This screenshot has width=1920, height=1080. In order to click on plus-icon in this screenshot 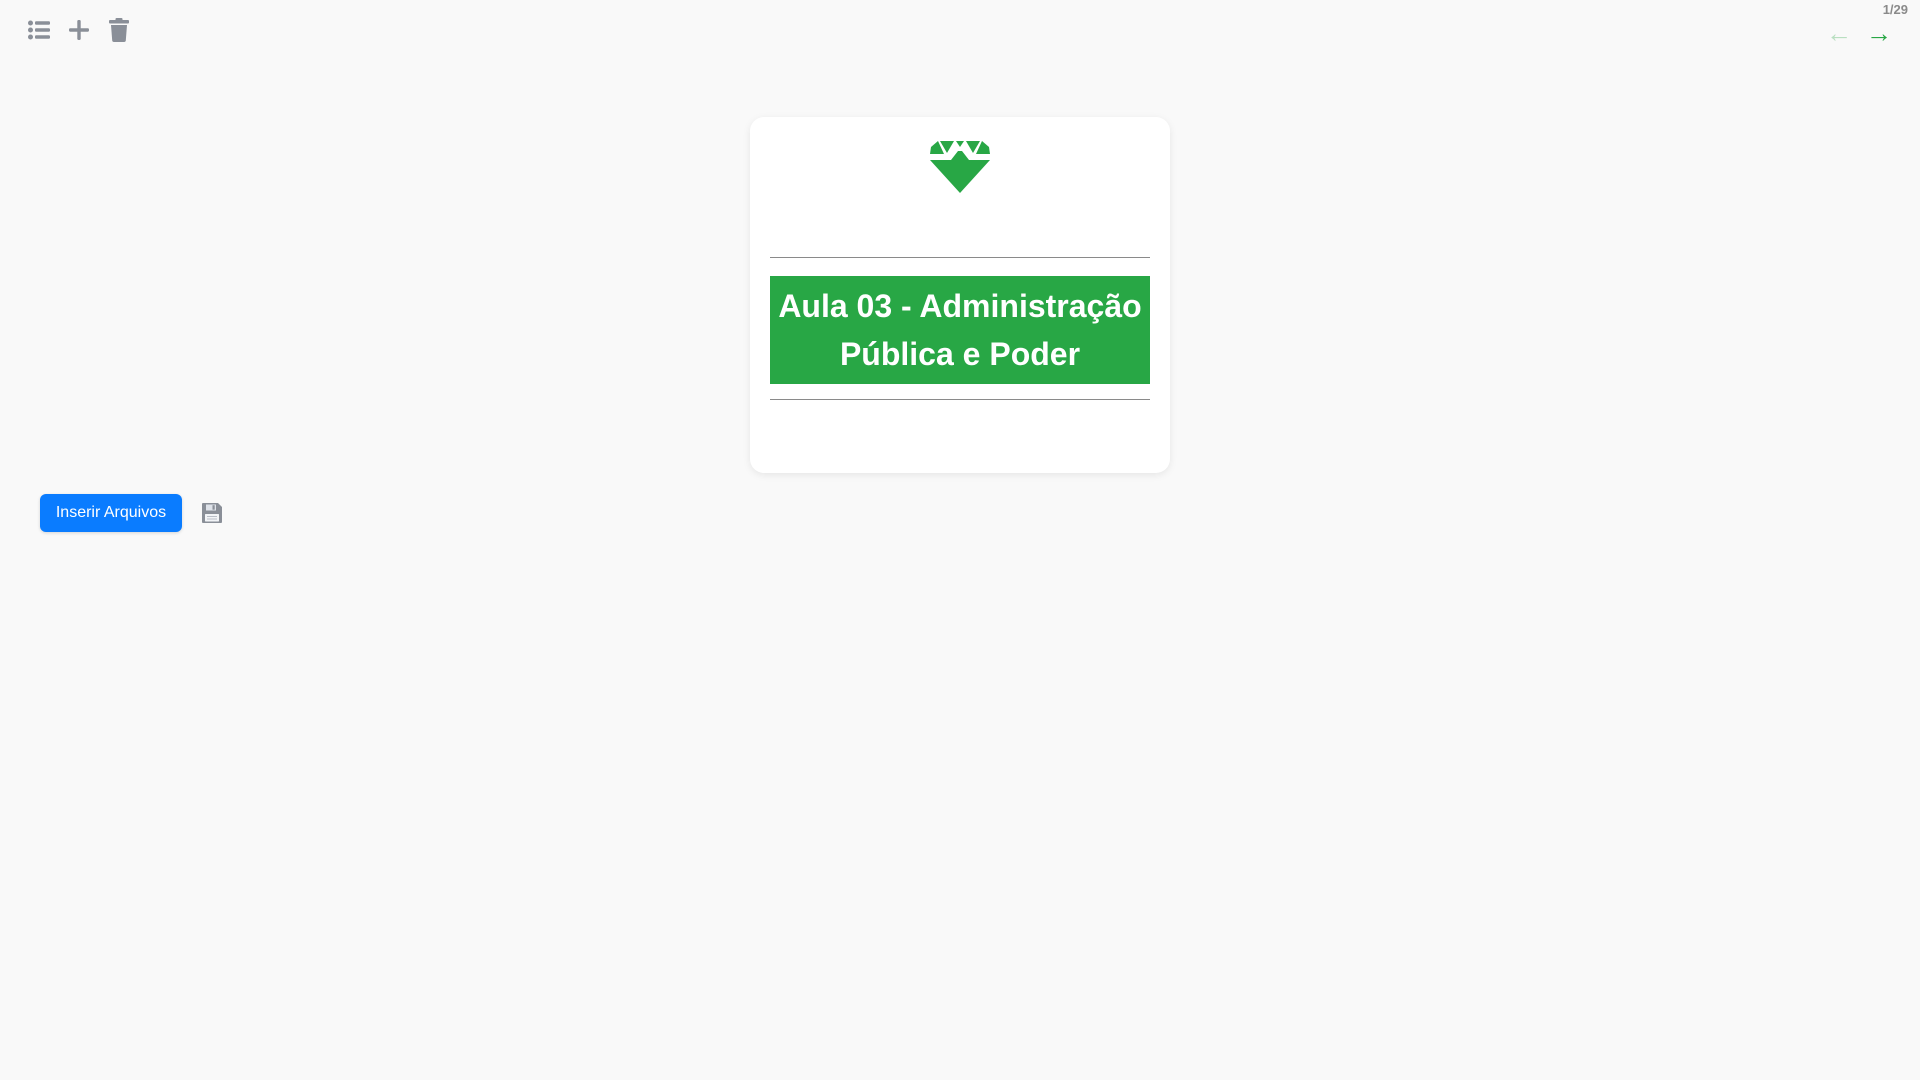, I will do `click(79, 30)`.